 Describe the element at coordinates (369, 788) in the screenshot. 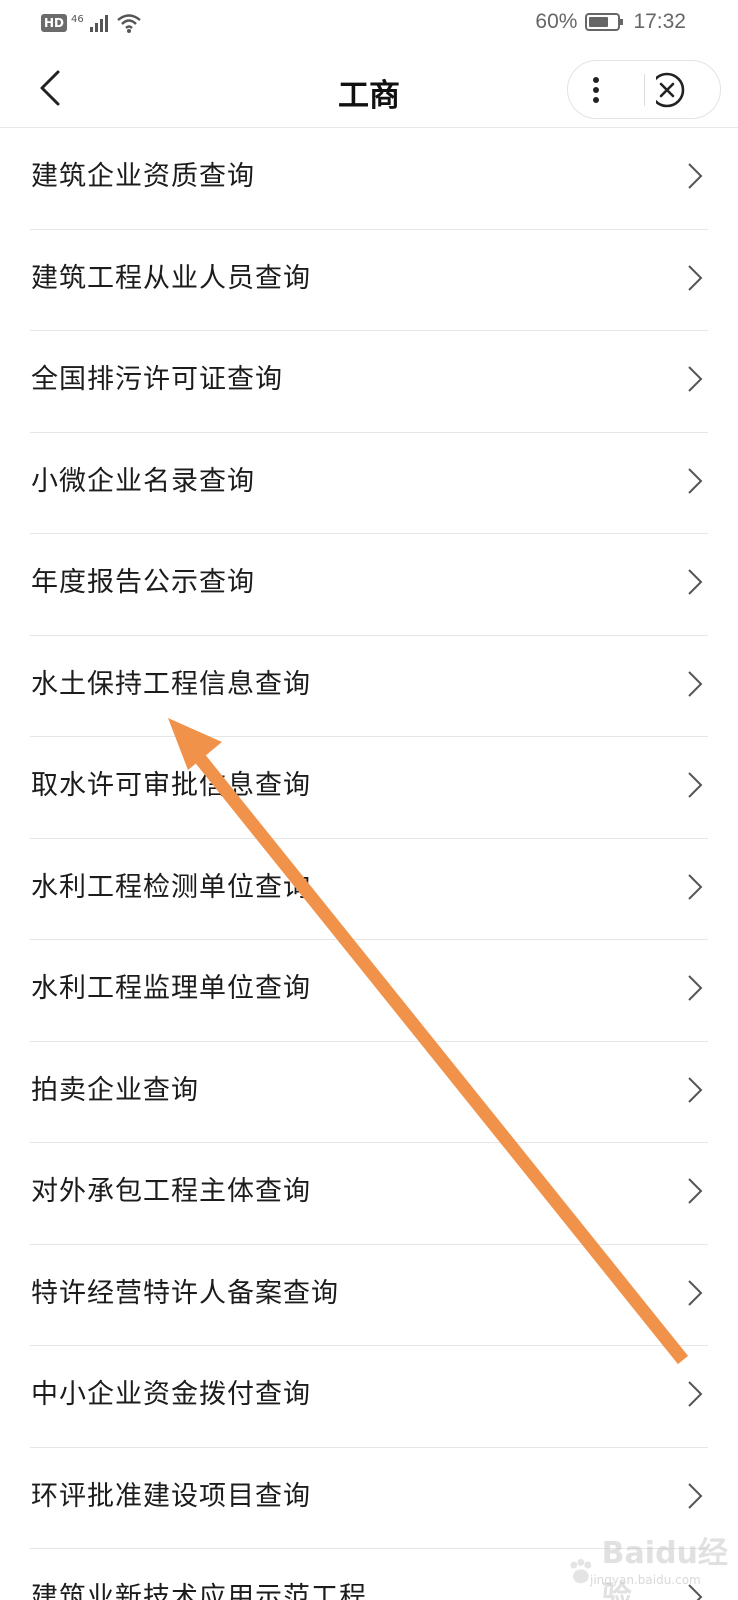

I see `list-item: 取水许可审批信息查询` at that location.